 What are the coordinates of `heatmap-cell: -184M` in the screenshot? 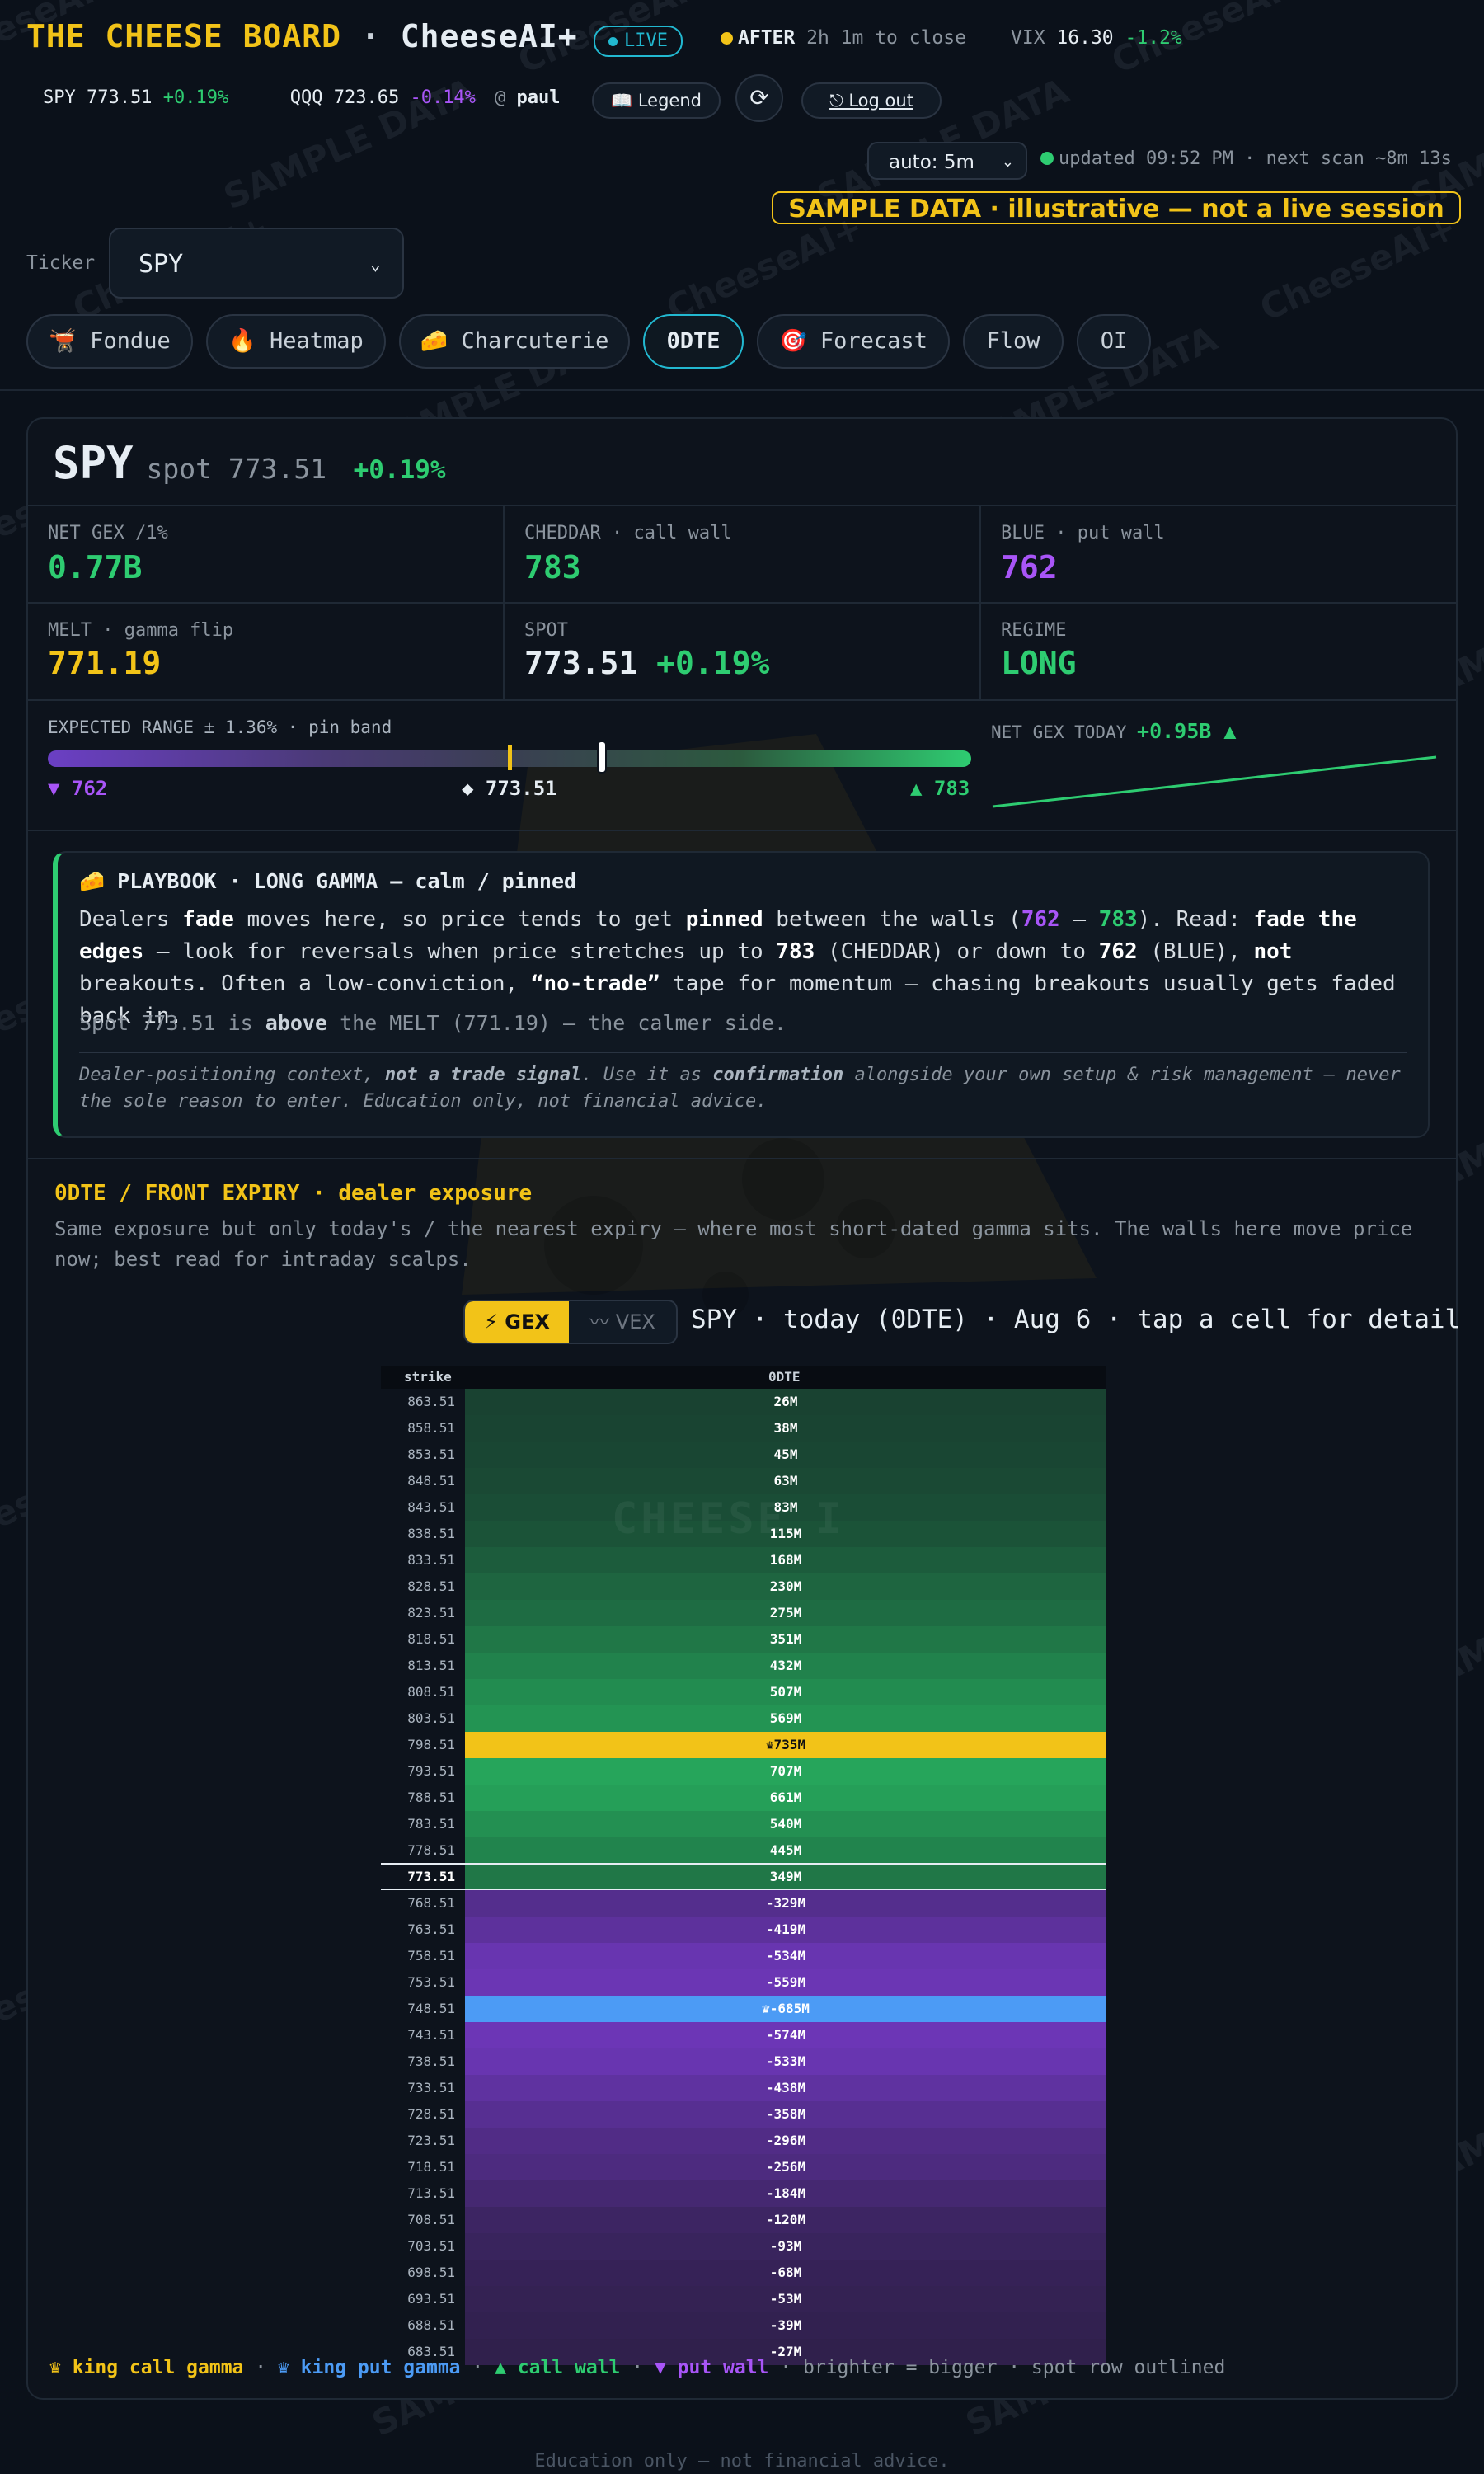 It's located at (785, 2193).